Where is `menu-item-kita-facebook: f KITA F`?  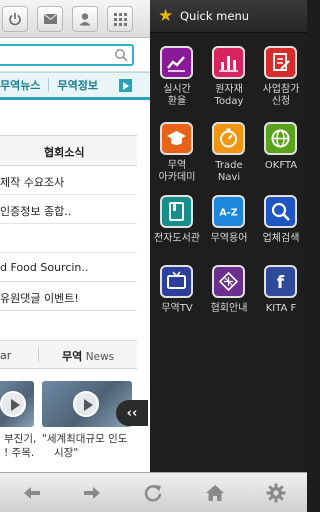
menu-item-kita-facebook: f KITA F is located at coordinates (281, 300).